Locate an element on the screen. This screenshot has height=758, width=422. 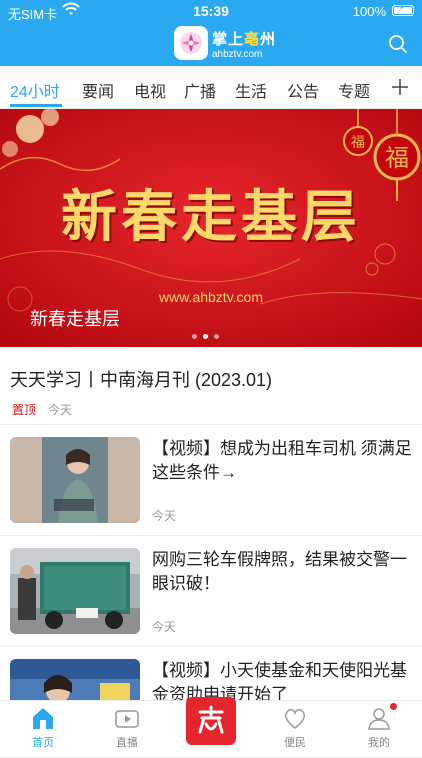
nav-live: 直播 is located at coordinates (127, 726).